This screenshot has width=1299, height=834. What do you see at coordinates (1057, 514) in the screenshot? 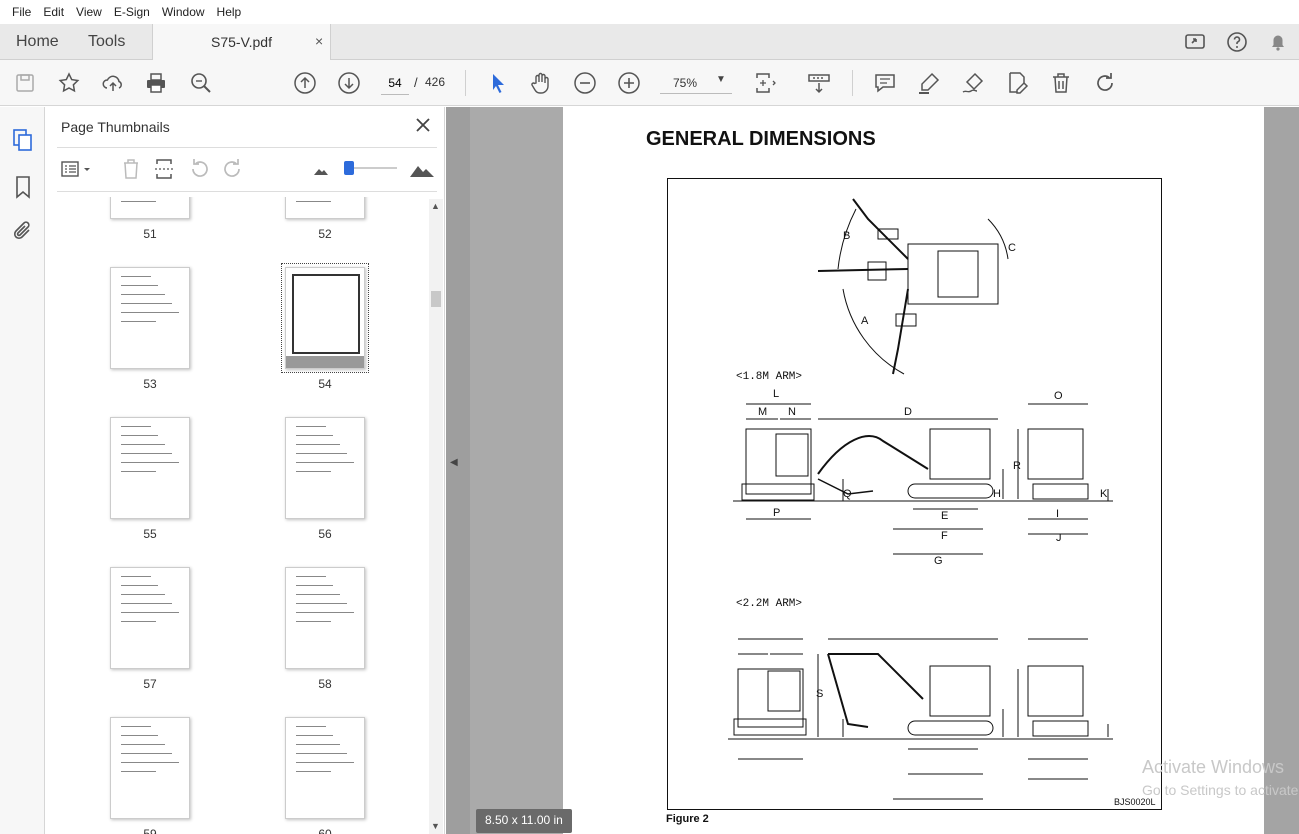
I see `dimension-label: I` at bounding box center [1057, 514].